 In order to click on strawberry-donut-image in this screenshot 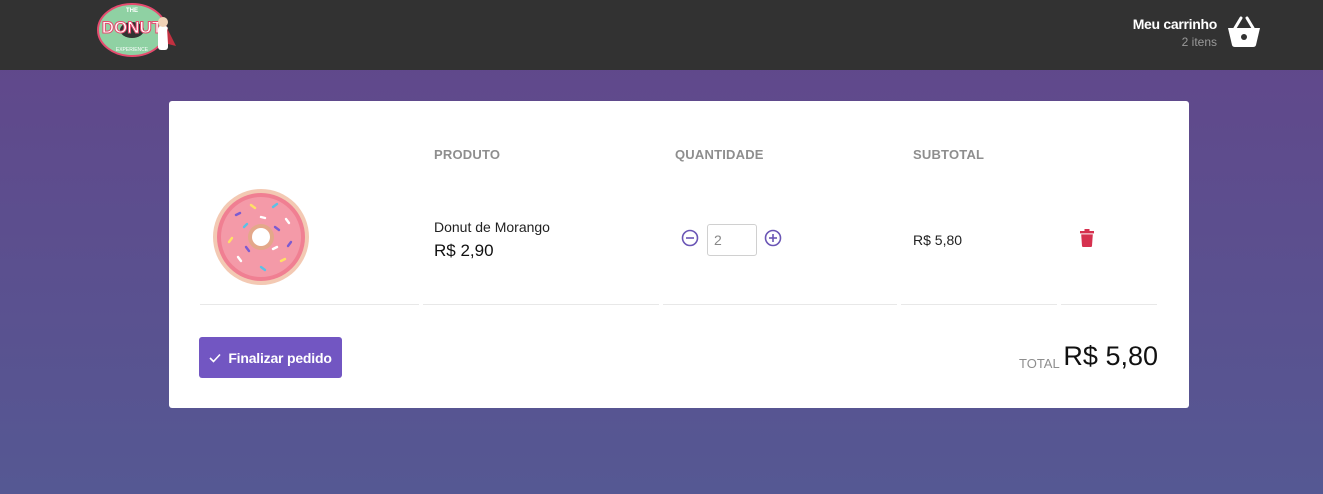, I will do `click(261, 237)`.